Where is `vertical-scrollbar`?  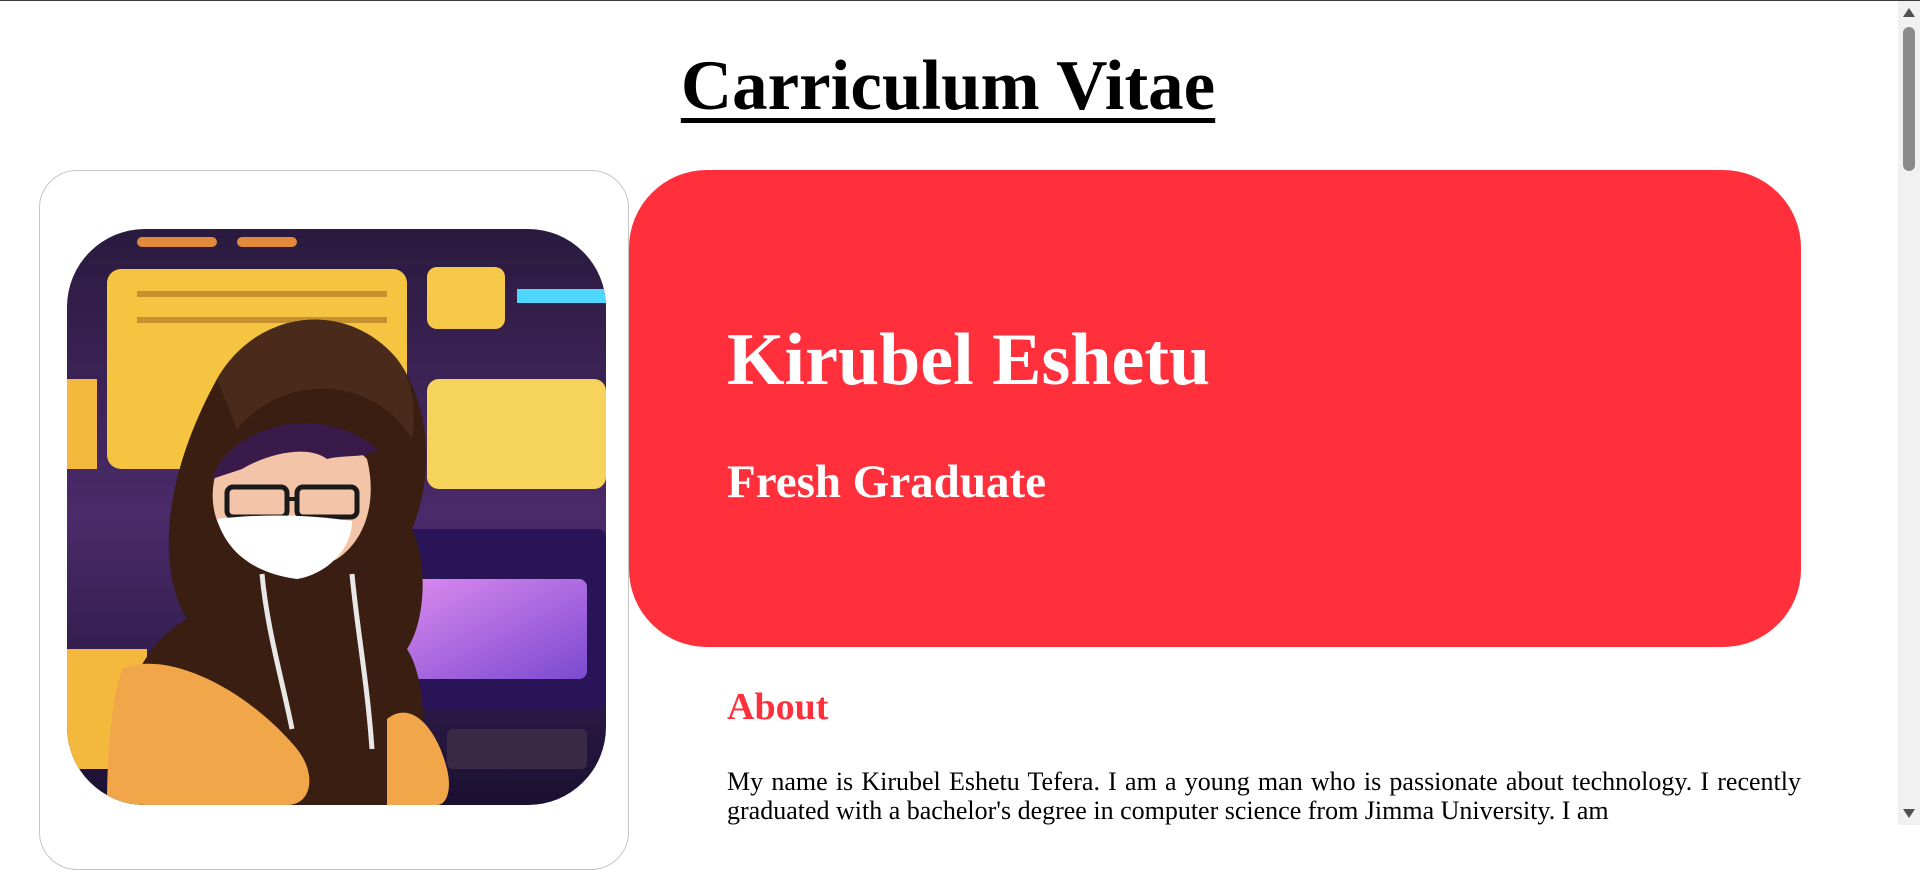 vertical-scrollbar is located at coordinates (1909, 413).